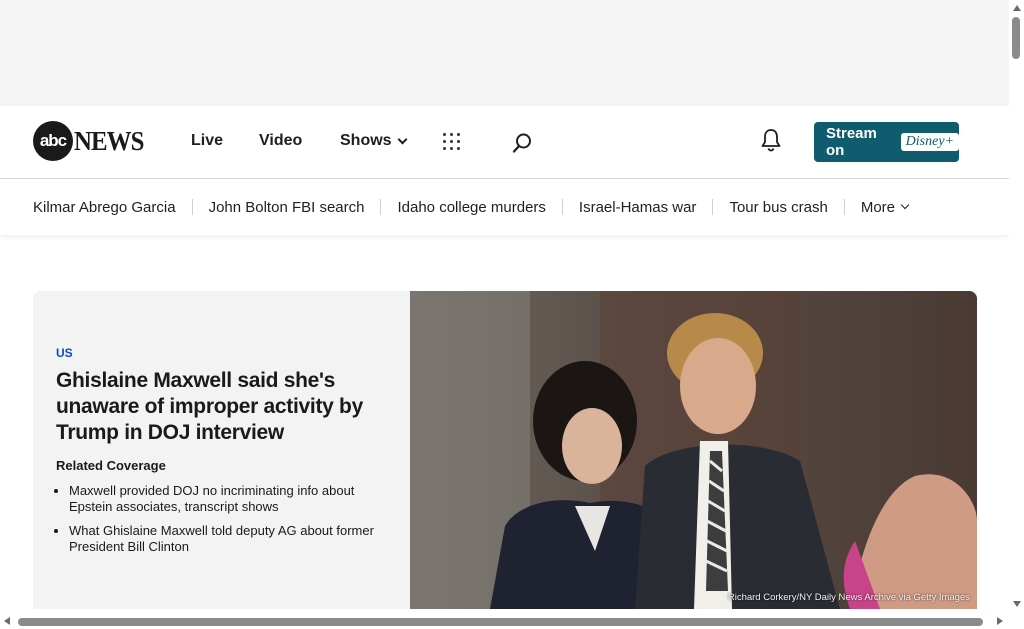 The height and width of the screenshot is (629, 1024). I want to click on trending-item: Tour bus crash, so click(778, 207).